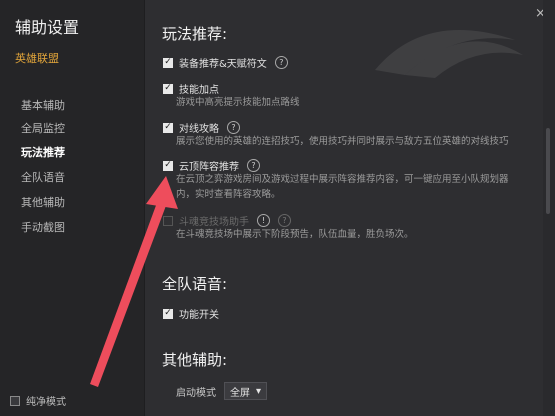  What do you see at coordinates (134, 281) in the screenshot?
I see `annotation-arrow-icon` at bounding box center [134, 281].